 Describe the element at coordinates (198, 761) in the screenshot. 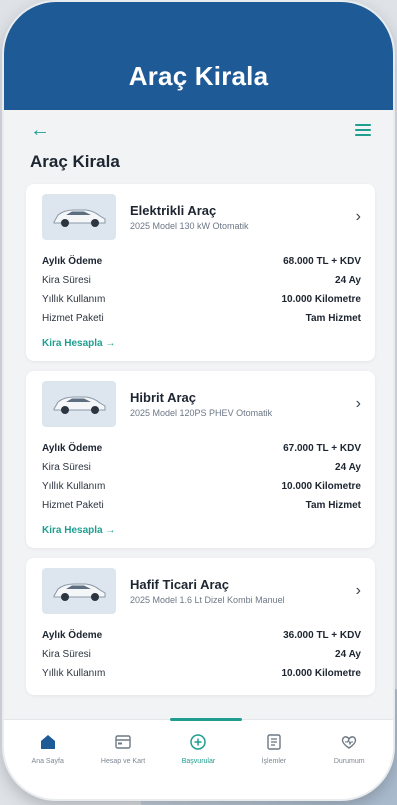

I see `nav-label: Başvurular` at that location.